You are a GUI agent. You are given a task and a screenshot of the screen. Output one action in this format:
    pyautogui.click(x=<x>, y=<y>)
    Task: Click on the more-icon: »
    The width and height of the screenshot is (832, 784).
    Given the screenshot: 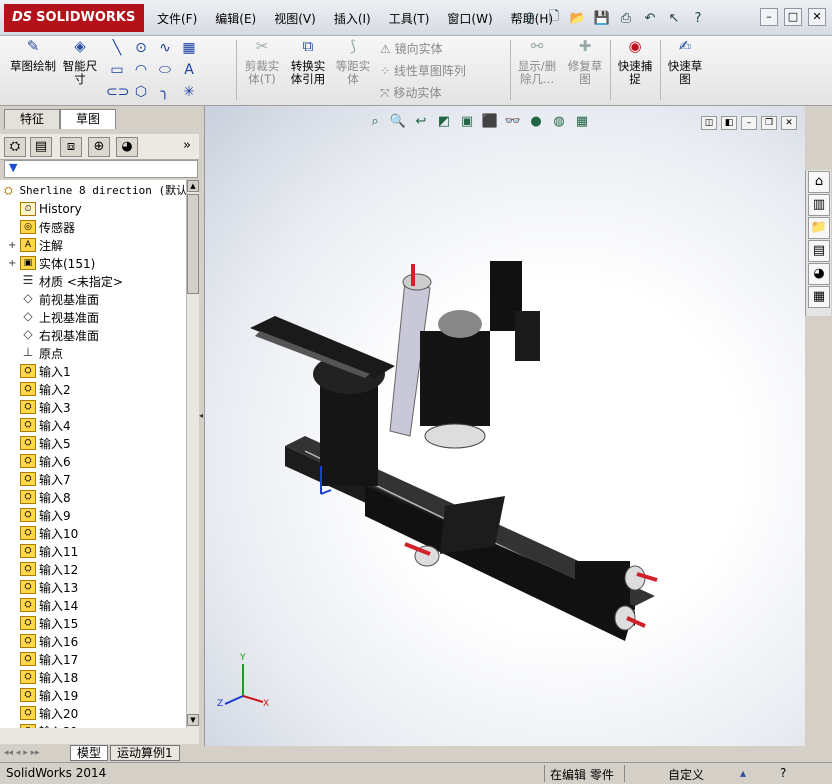 What is the action you would take?
    pyautogui.click(x=187, y=147)
    